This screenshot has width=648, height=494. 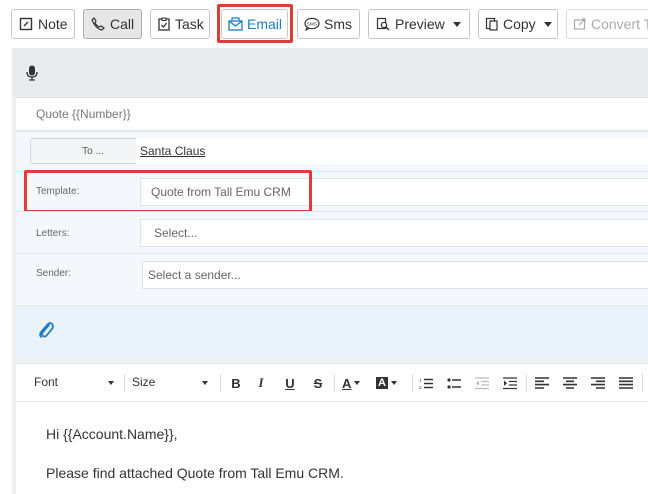 I want to click on background-color-button: A, so click(x=390, y=383).